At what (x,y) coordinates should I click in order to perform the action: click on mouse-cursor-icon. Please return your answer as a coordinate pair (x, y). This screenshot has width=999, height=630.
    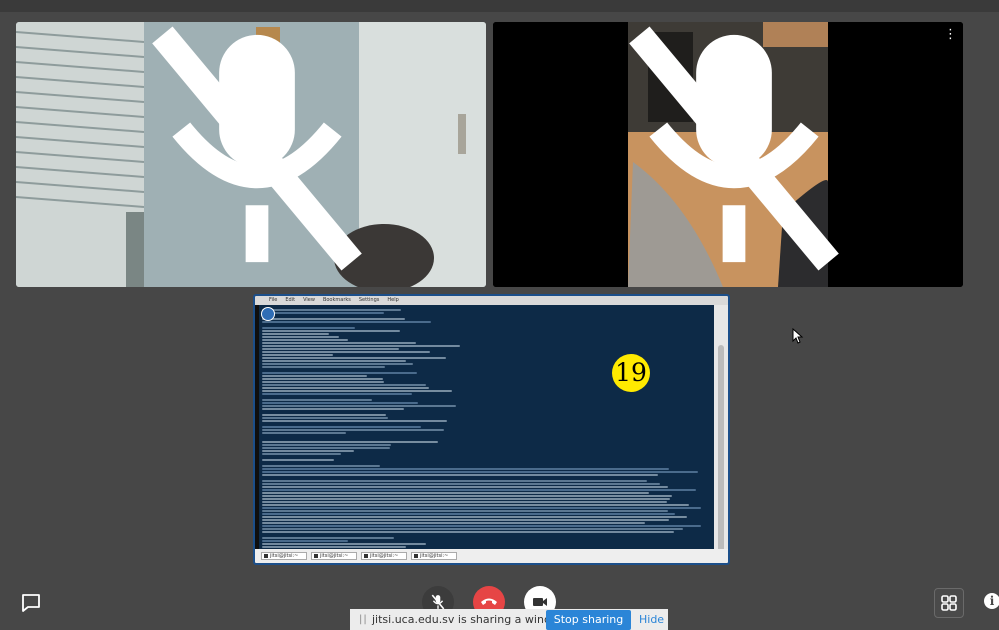
    Looking at the image, I should click on (798, 336).